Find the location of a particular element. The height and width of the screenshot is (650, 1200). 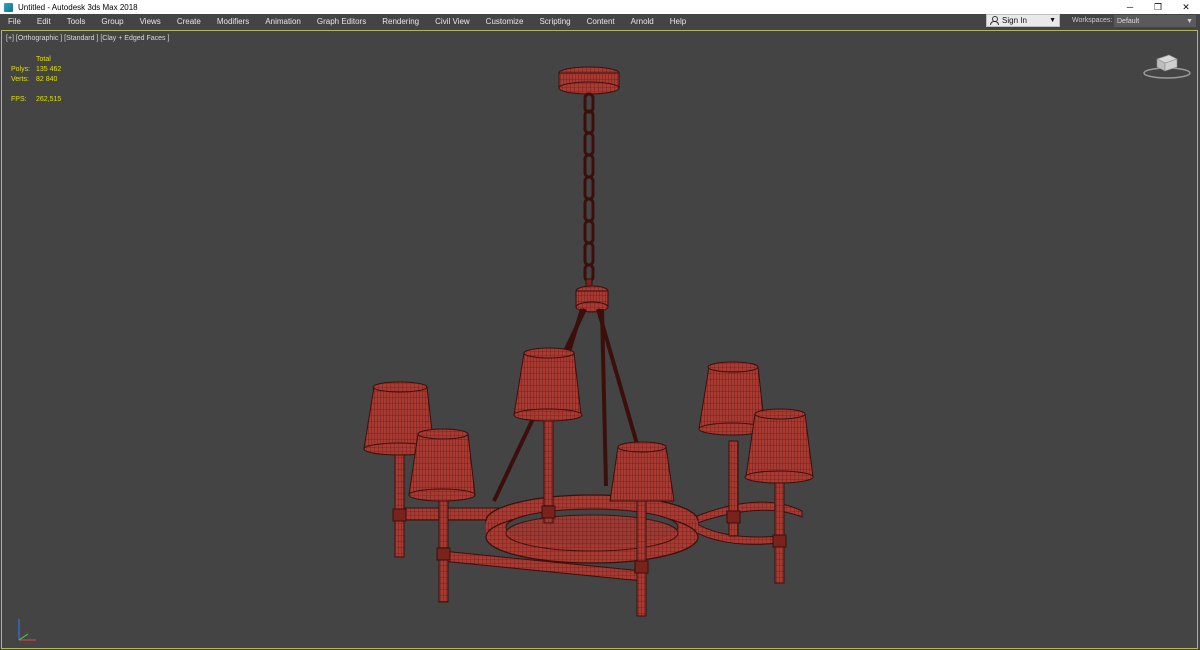

sign-in-dropdown: Sign In ▼ is located at coordinates (1023, 20).